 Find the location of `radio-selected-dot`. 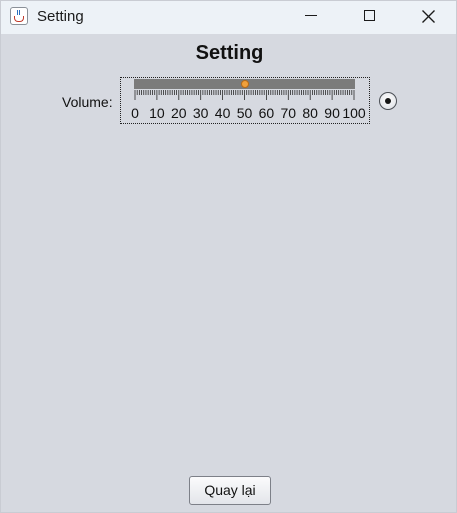

radio-selected-dot is located at coordinates (388, 101).